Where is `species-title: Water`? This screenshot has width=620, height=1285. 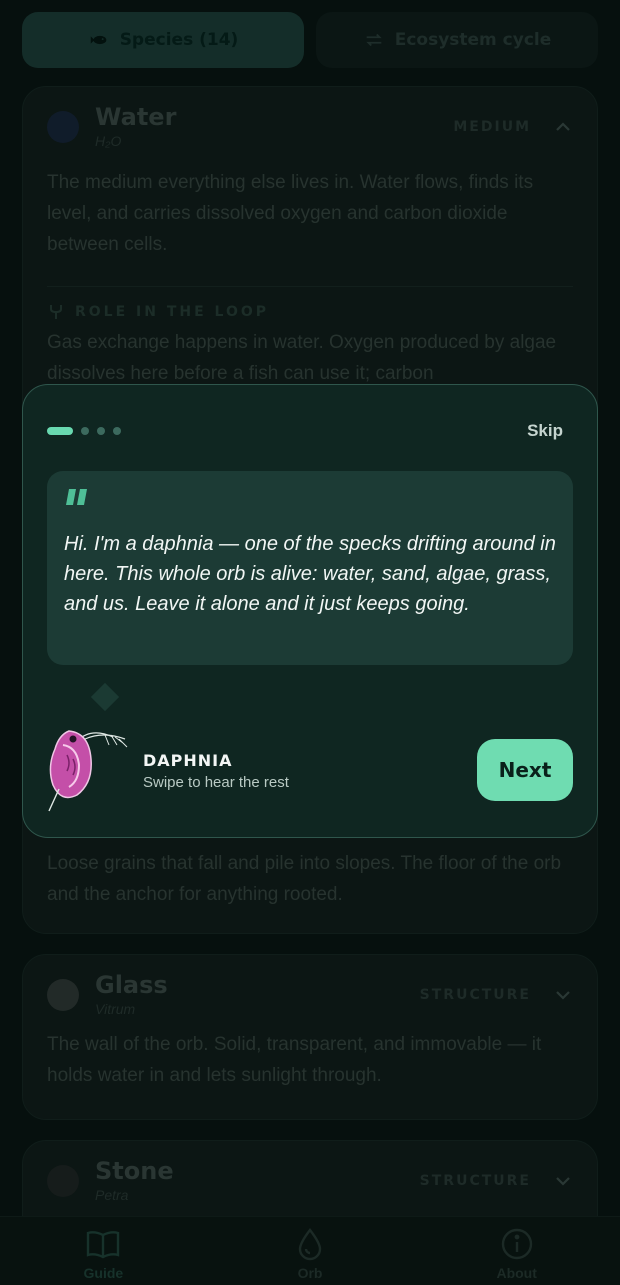
species-title: Water is located at coordinates (136, 117).